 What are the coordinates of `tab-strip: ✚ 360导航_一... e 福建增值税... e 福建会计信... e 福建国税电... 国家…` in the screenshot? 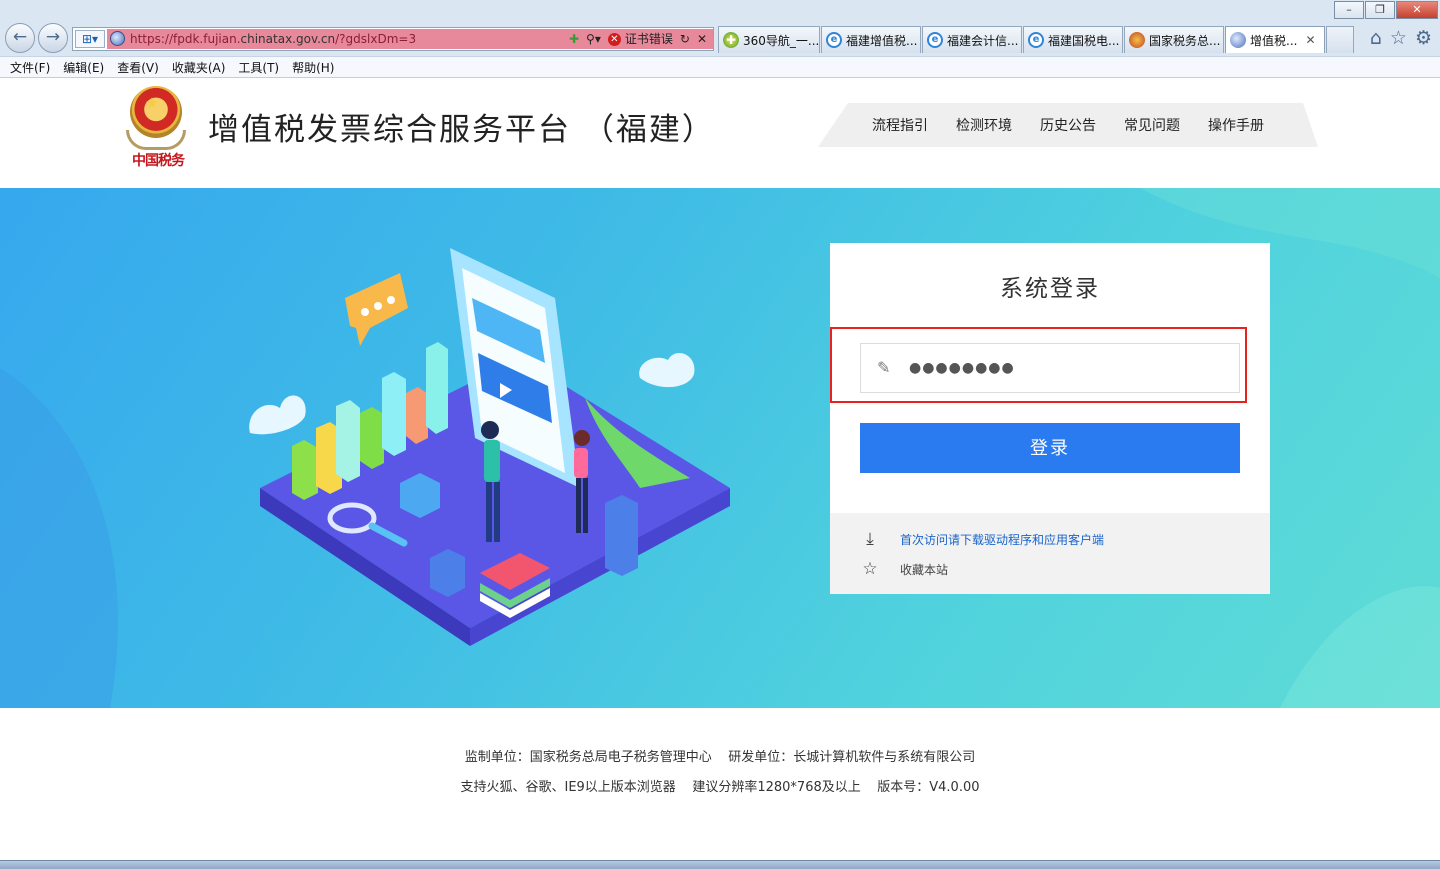 It's located at (1036, 39).